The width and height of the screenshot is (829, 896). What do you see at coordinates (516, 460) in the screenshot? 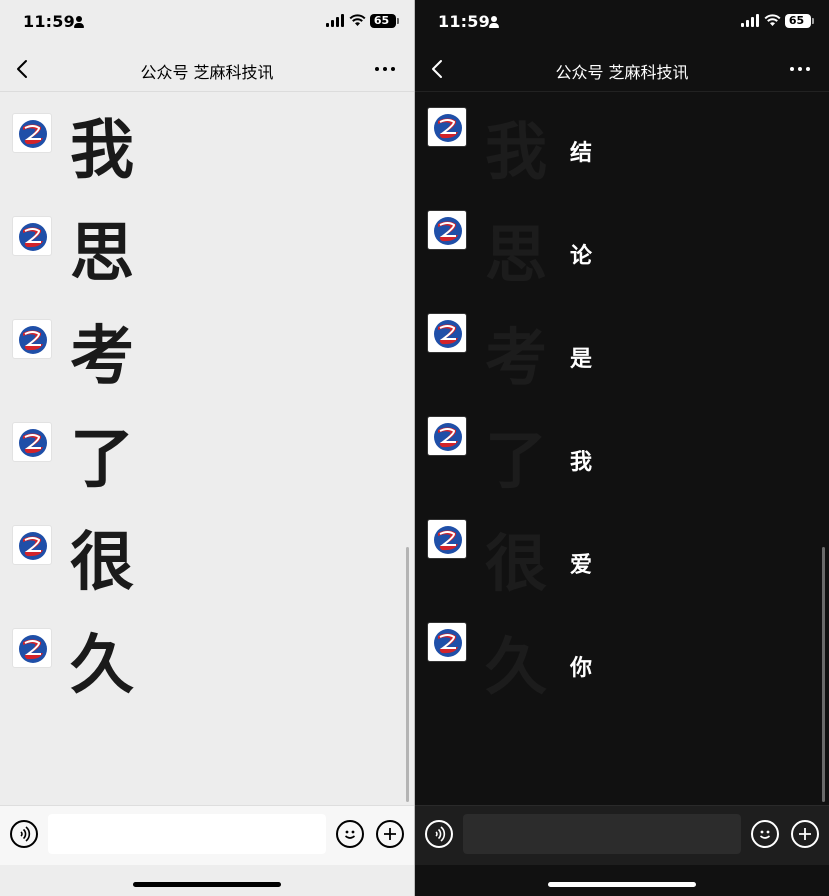
I see `hidden-character: 了` at bounding box center [516, 460].